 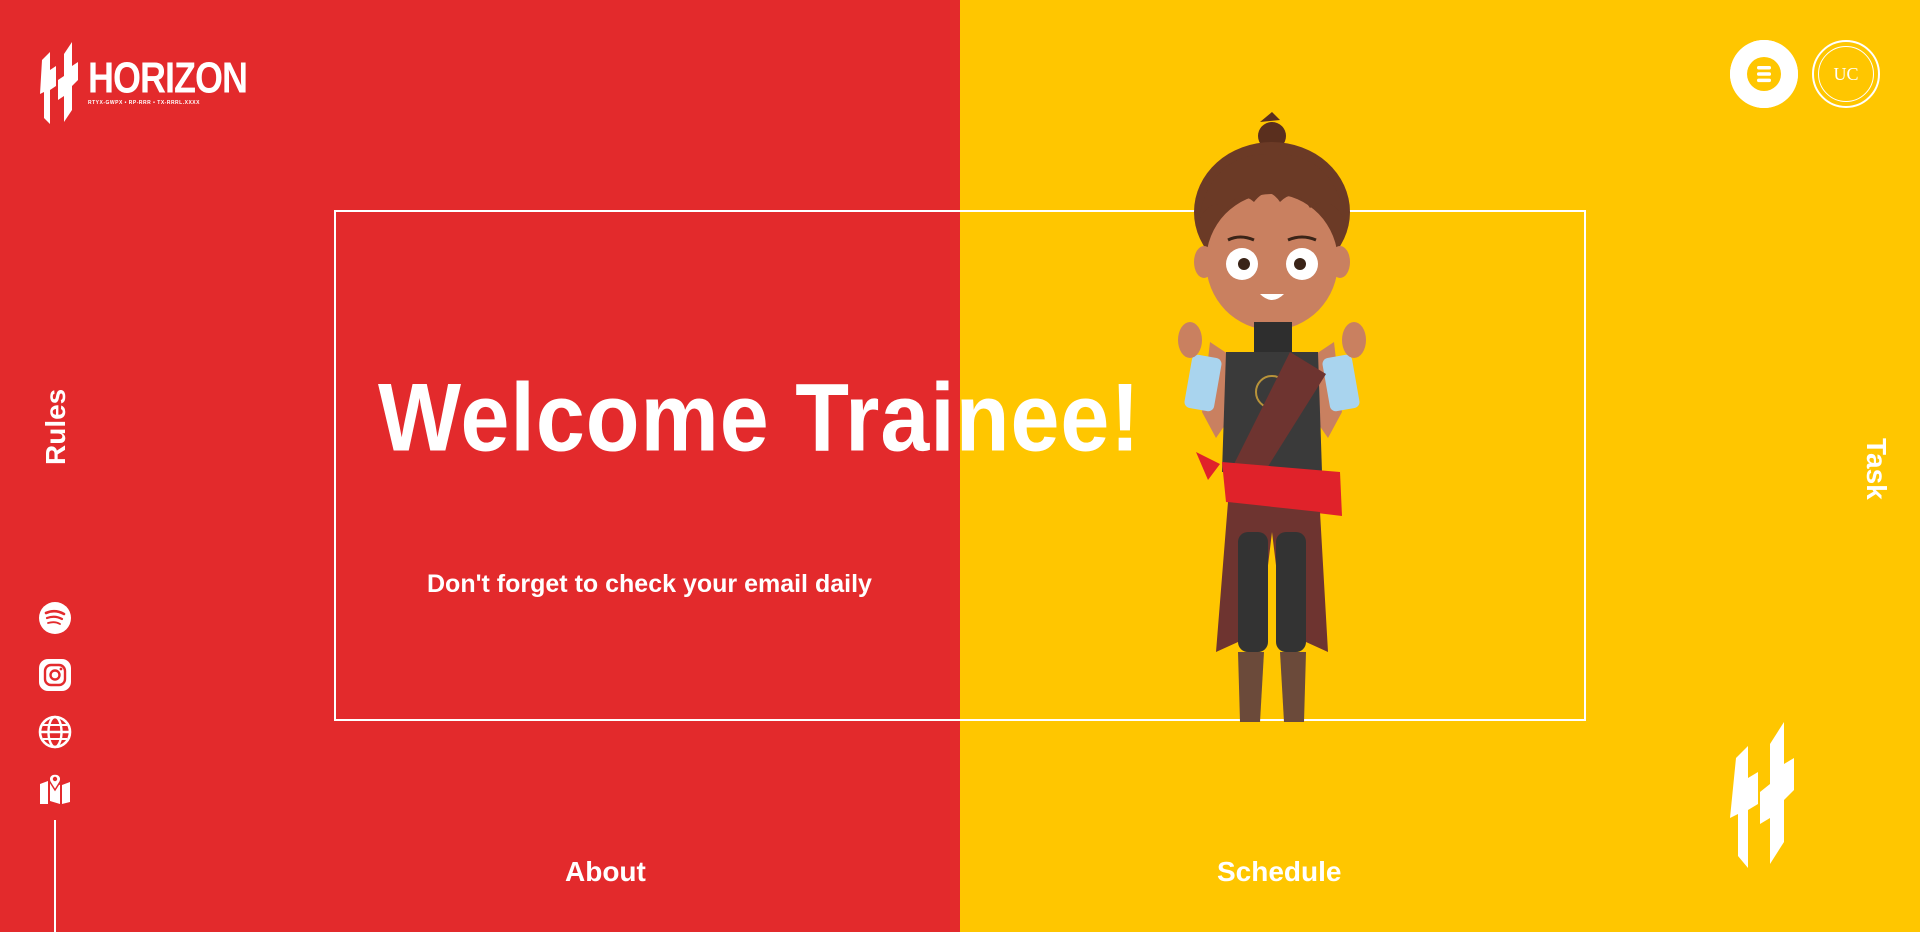 I want to click on hero-title: Welcome Trainee!, so click(x=759, y=417).